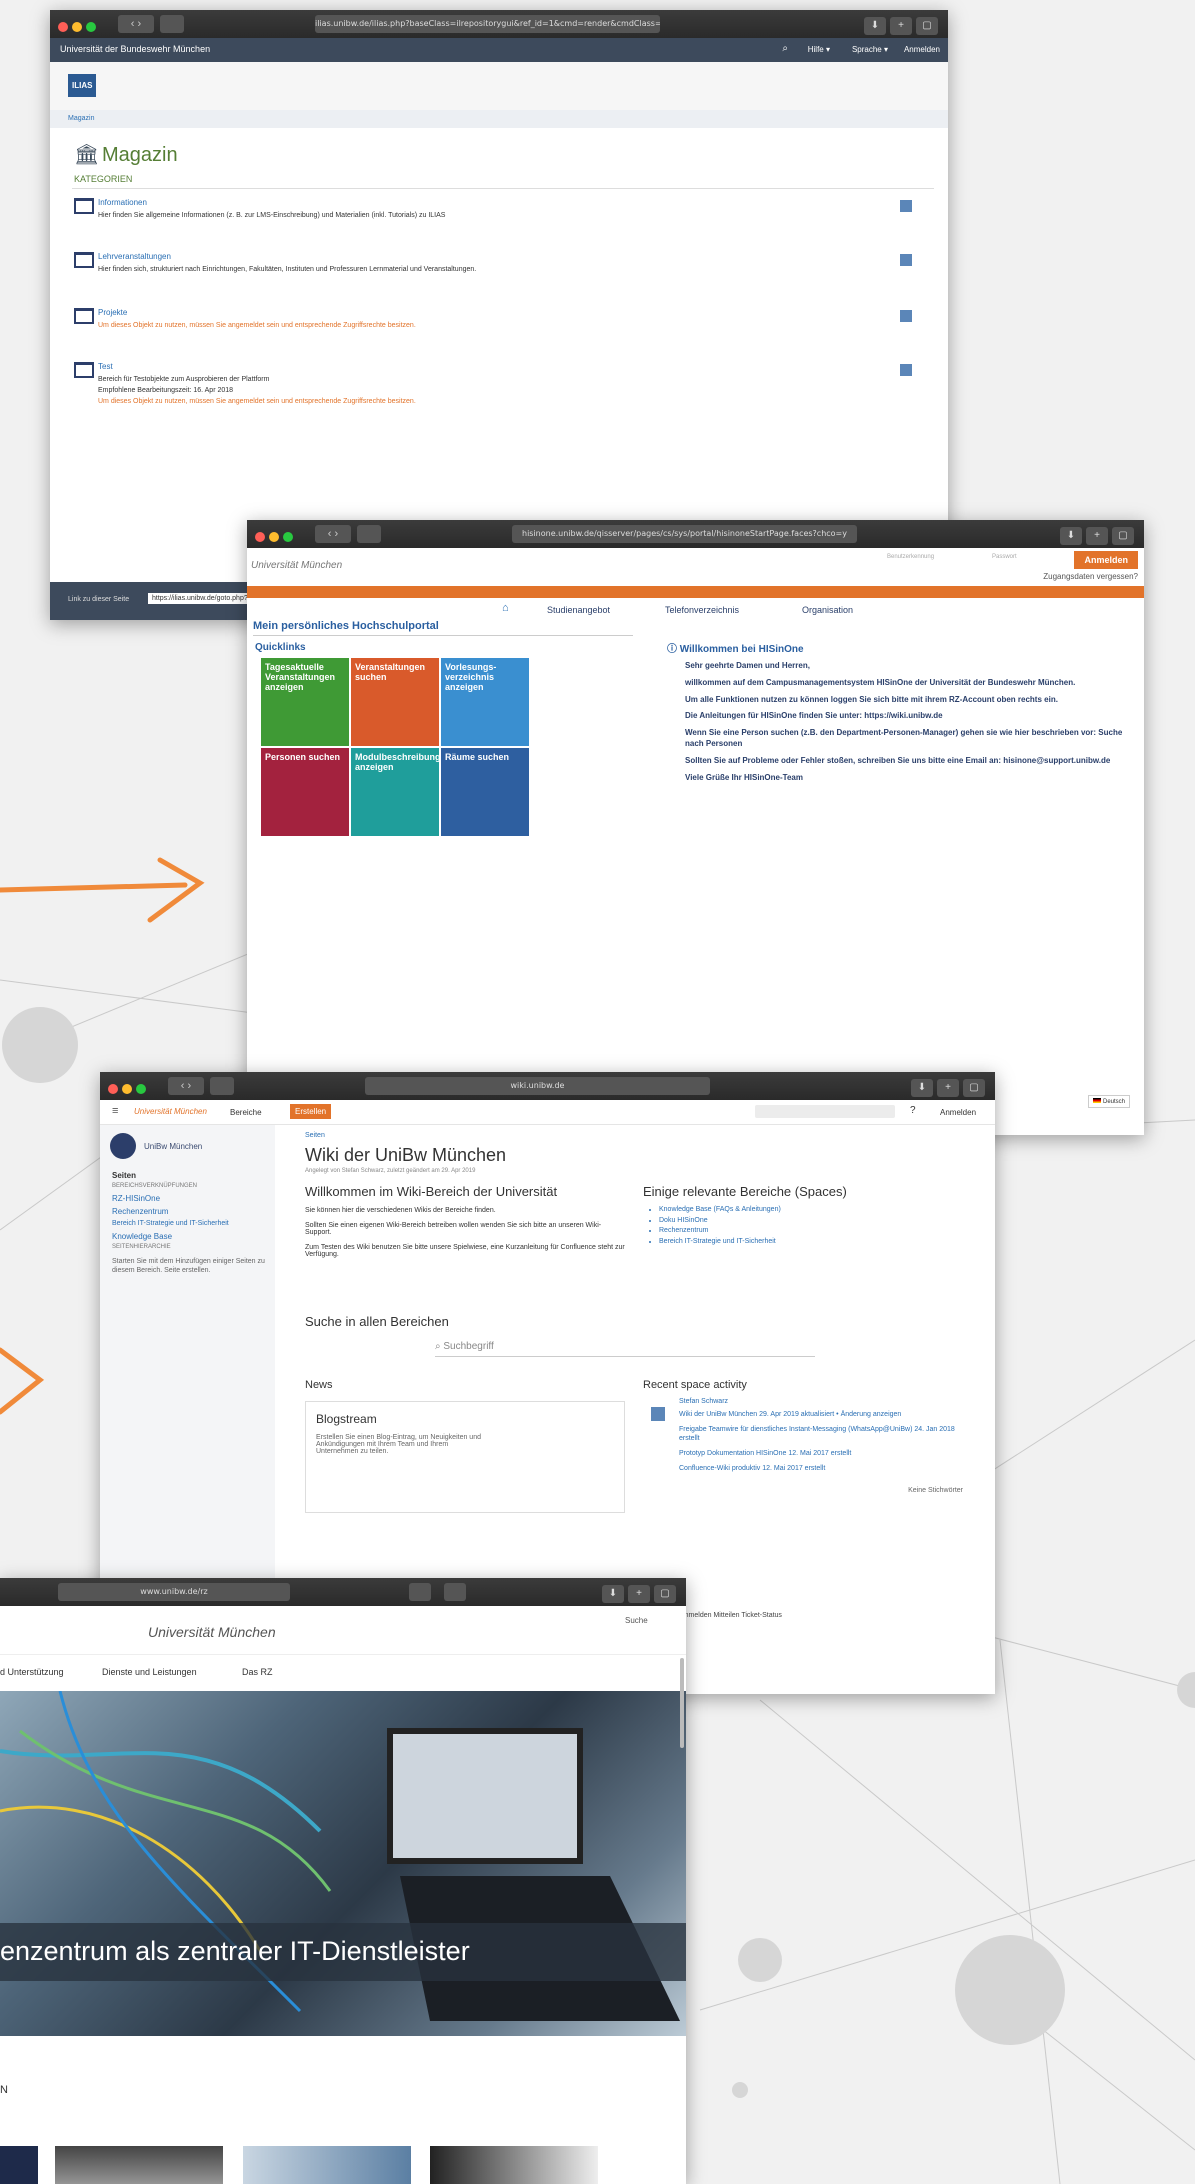 The height and width of the screenshot is (2184, 1195). Describe the element at coordinates (537, 1086) in the screenshot. I see `address-bar: wiki.unibw.de` at that location.